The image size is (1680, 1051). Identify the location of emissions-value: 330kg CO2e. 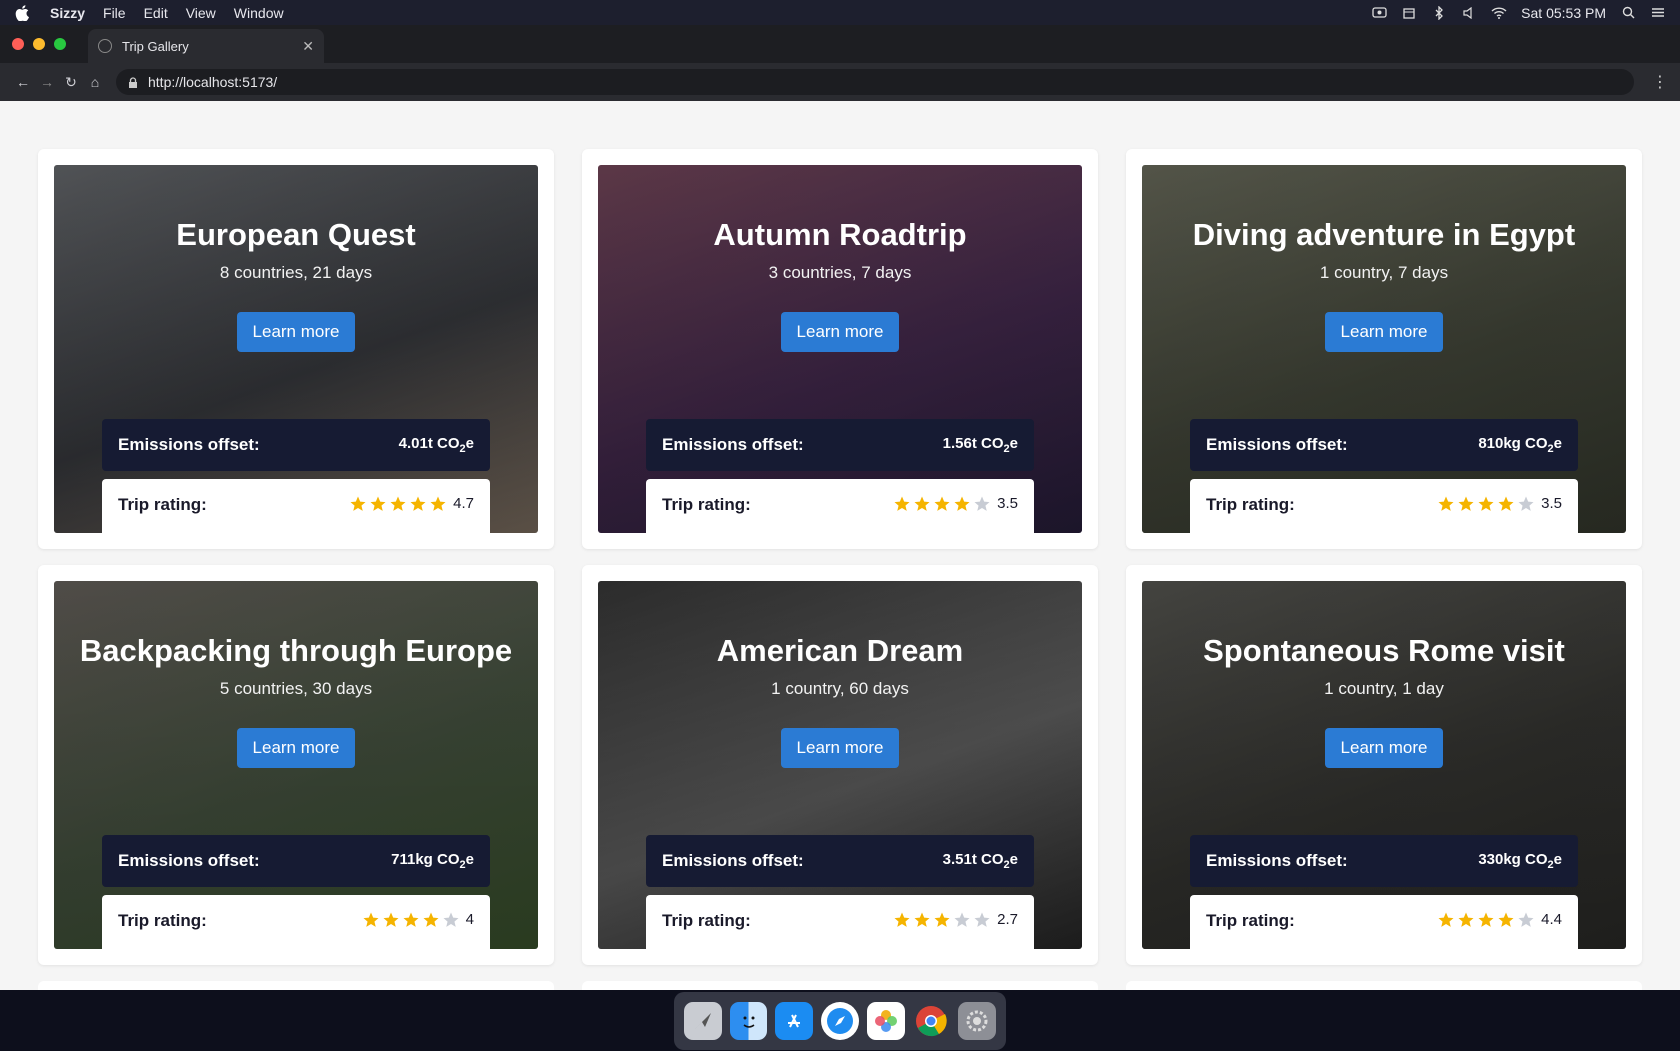
(1520, 861).